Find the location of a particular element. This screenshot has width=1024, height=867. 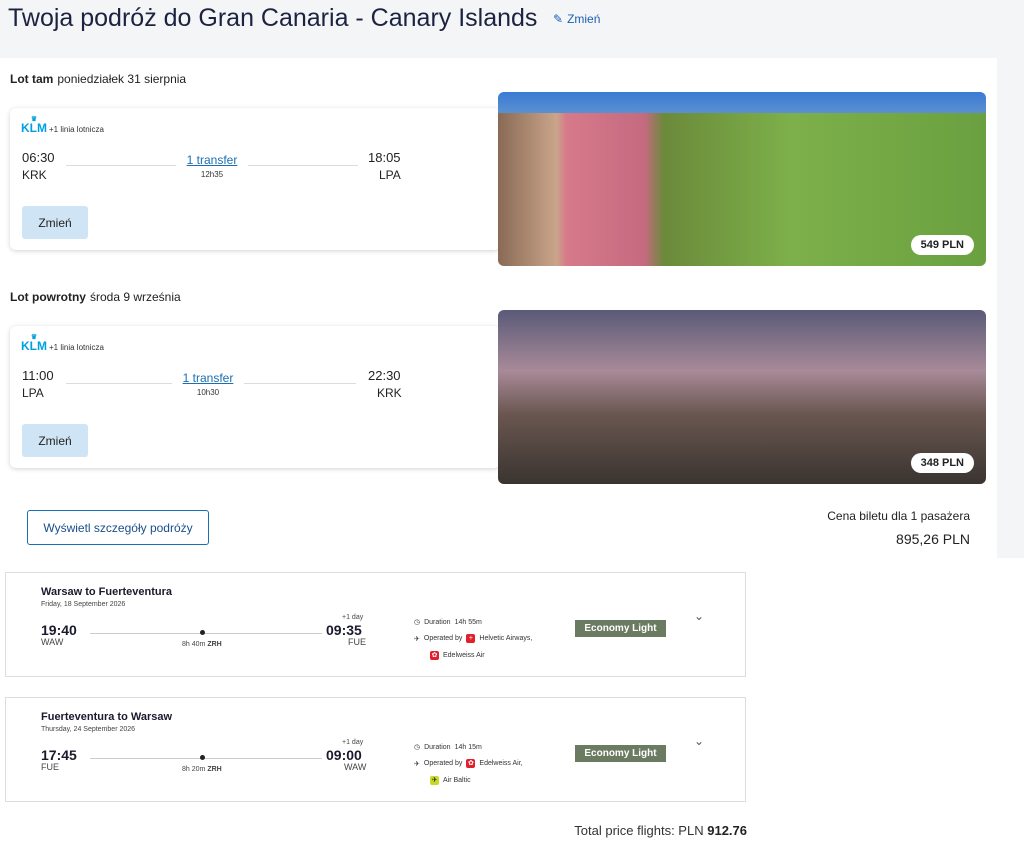

route: Fuerteventura to Warsaw is located at coordinates (107, 717).